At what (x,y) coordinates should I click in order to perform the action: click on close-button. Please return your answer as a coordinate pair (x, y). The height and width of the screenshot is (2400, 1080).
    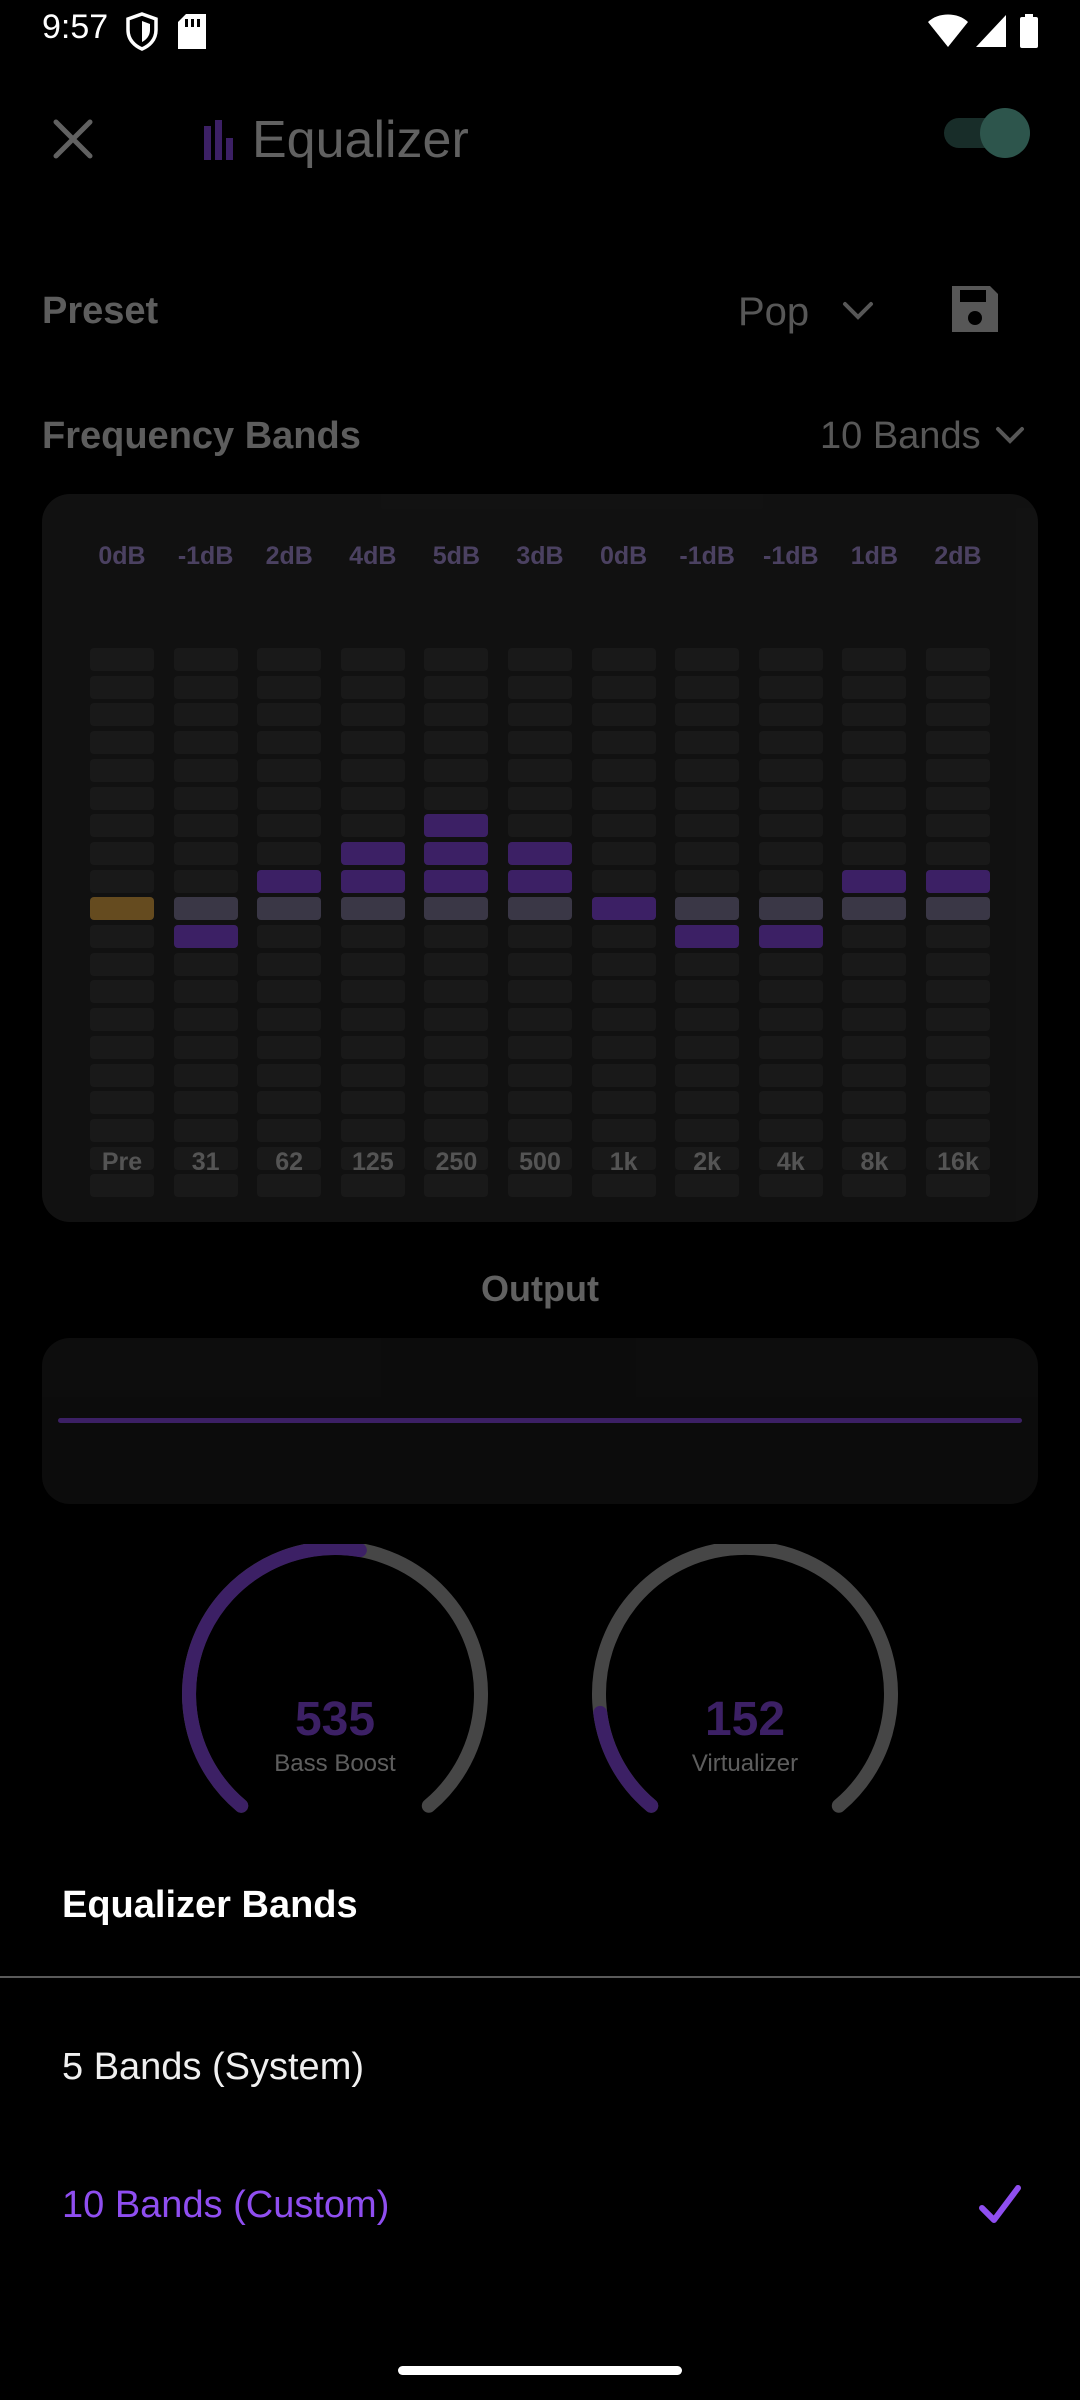
    Looking at the image, I should click on (73, 139).